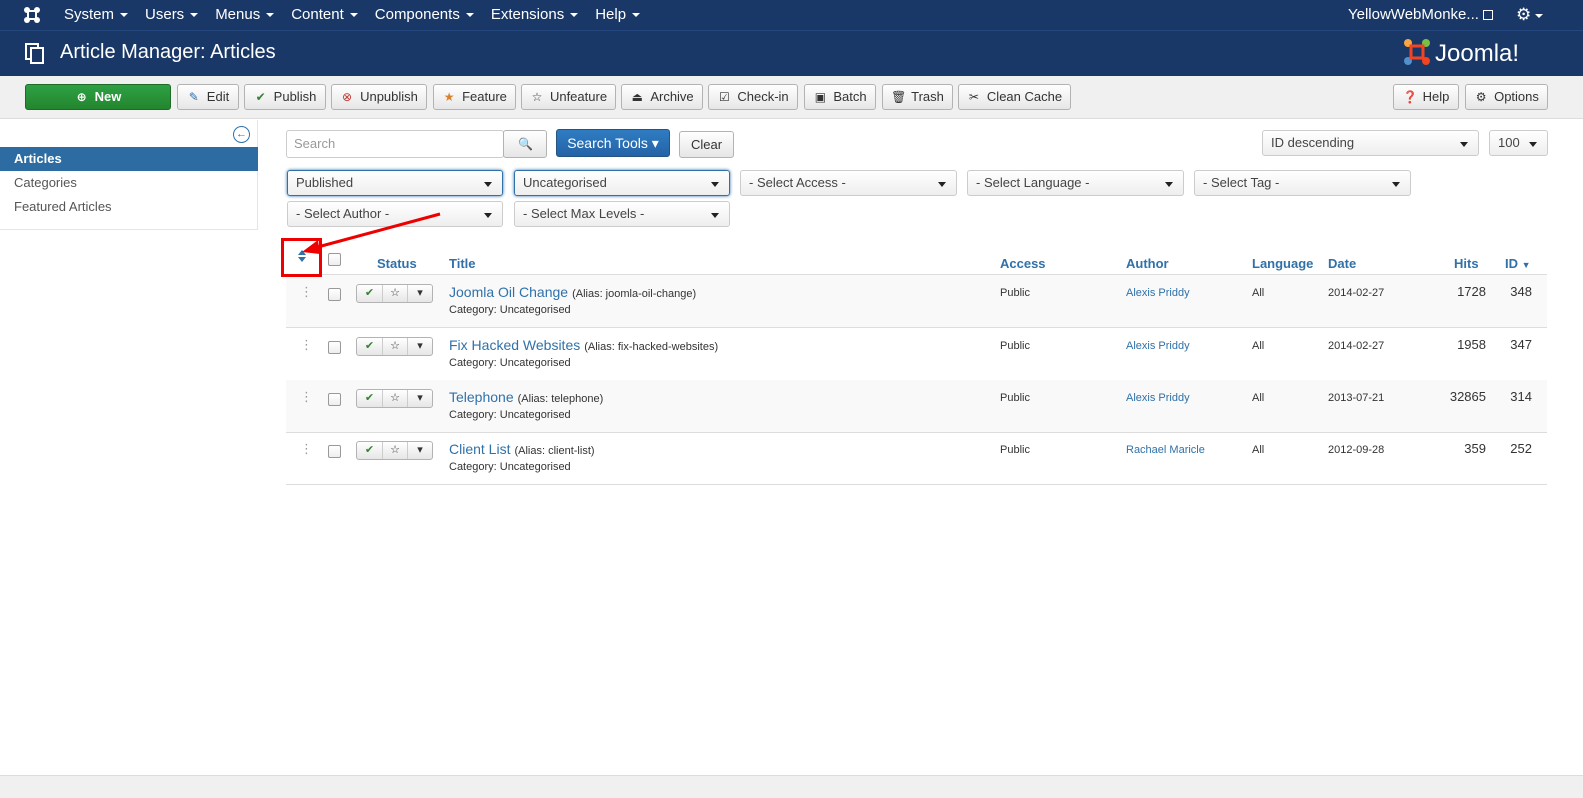  Describe the element at coordinates (34, 53) in the screenshot. I see `copy-icon` at that location.